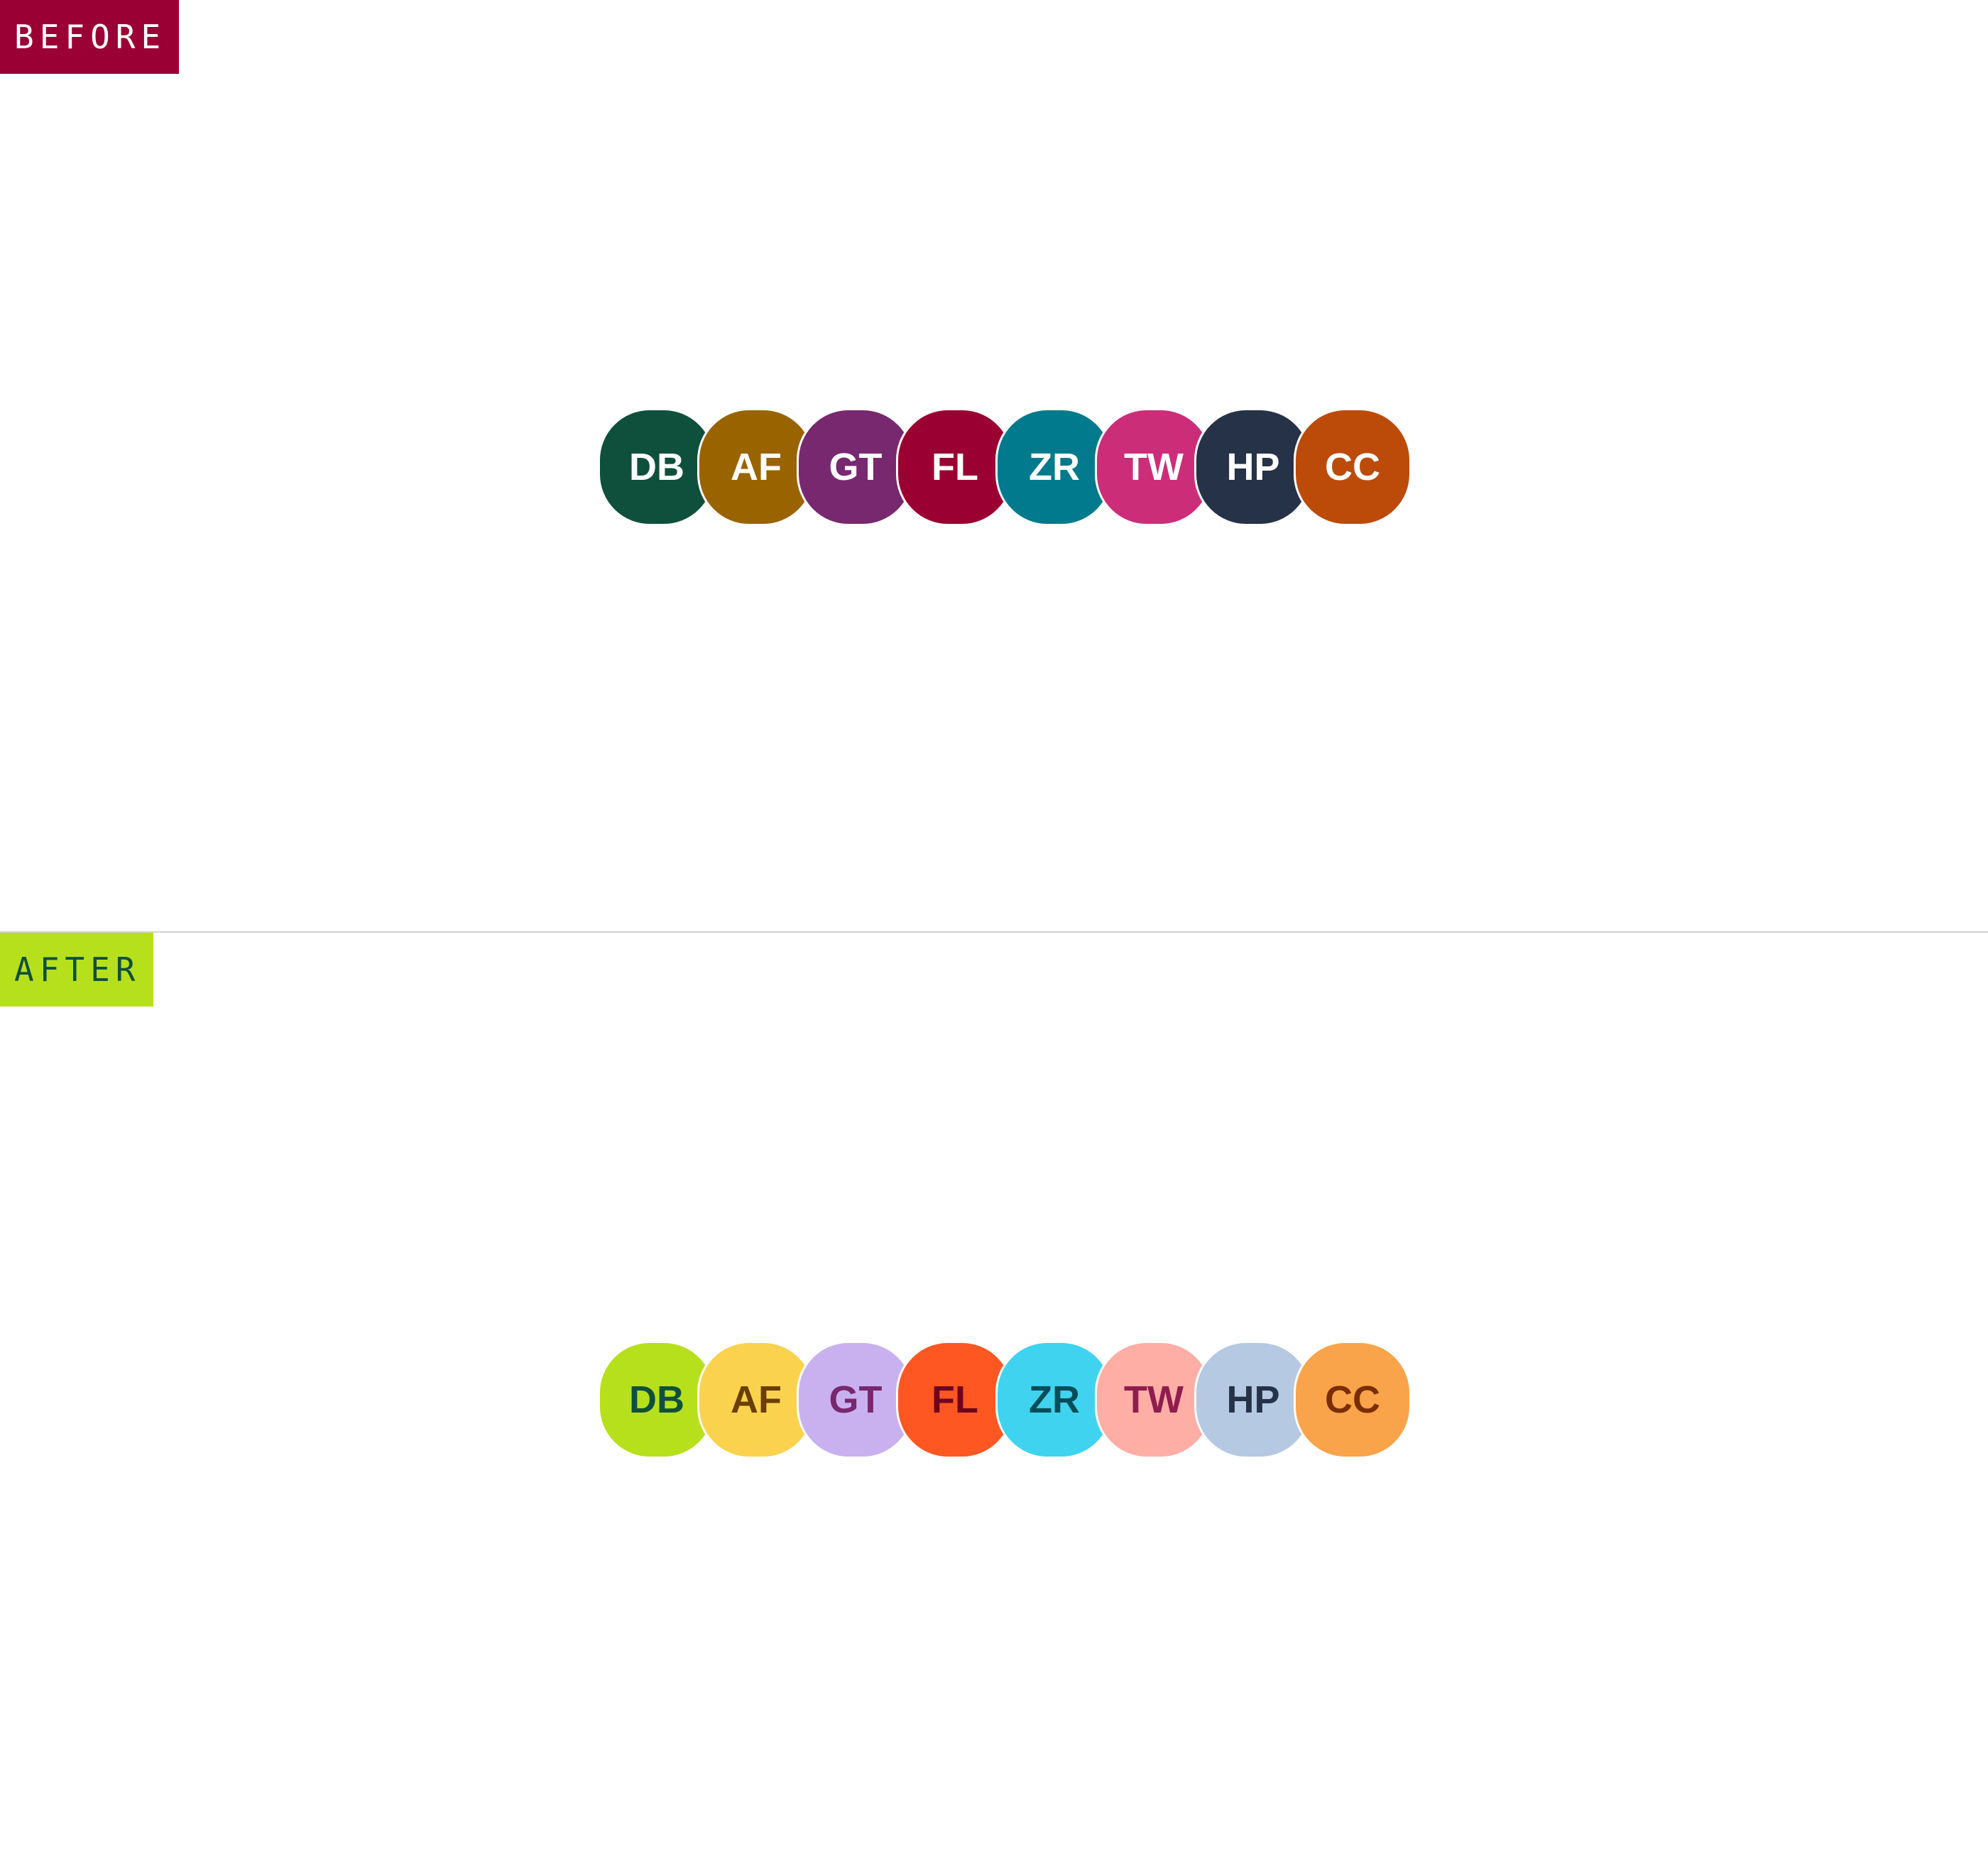 This screenshot has height=1864, width=1988. What do you see at coordinates (1004, 1400) in the screenshot?
I see `avatar-group-after: DB AF GT FL ZR TW HP CC` at bounding box center [1004, 1400].